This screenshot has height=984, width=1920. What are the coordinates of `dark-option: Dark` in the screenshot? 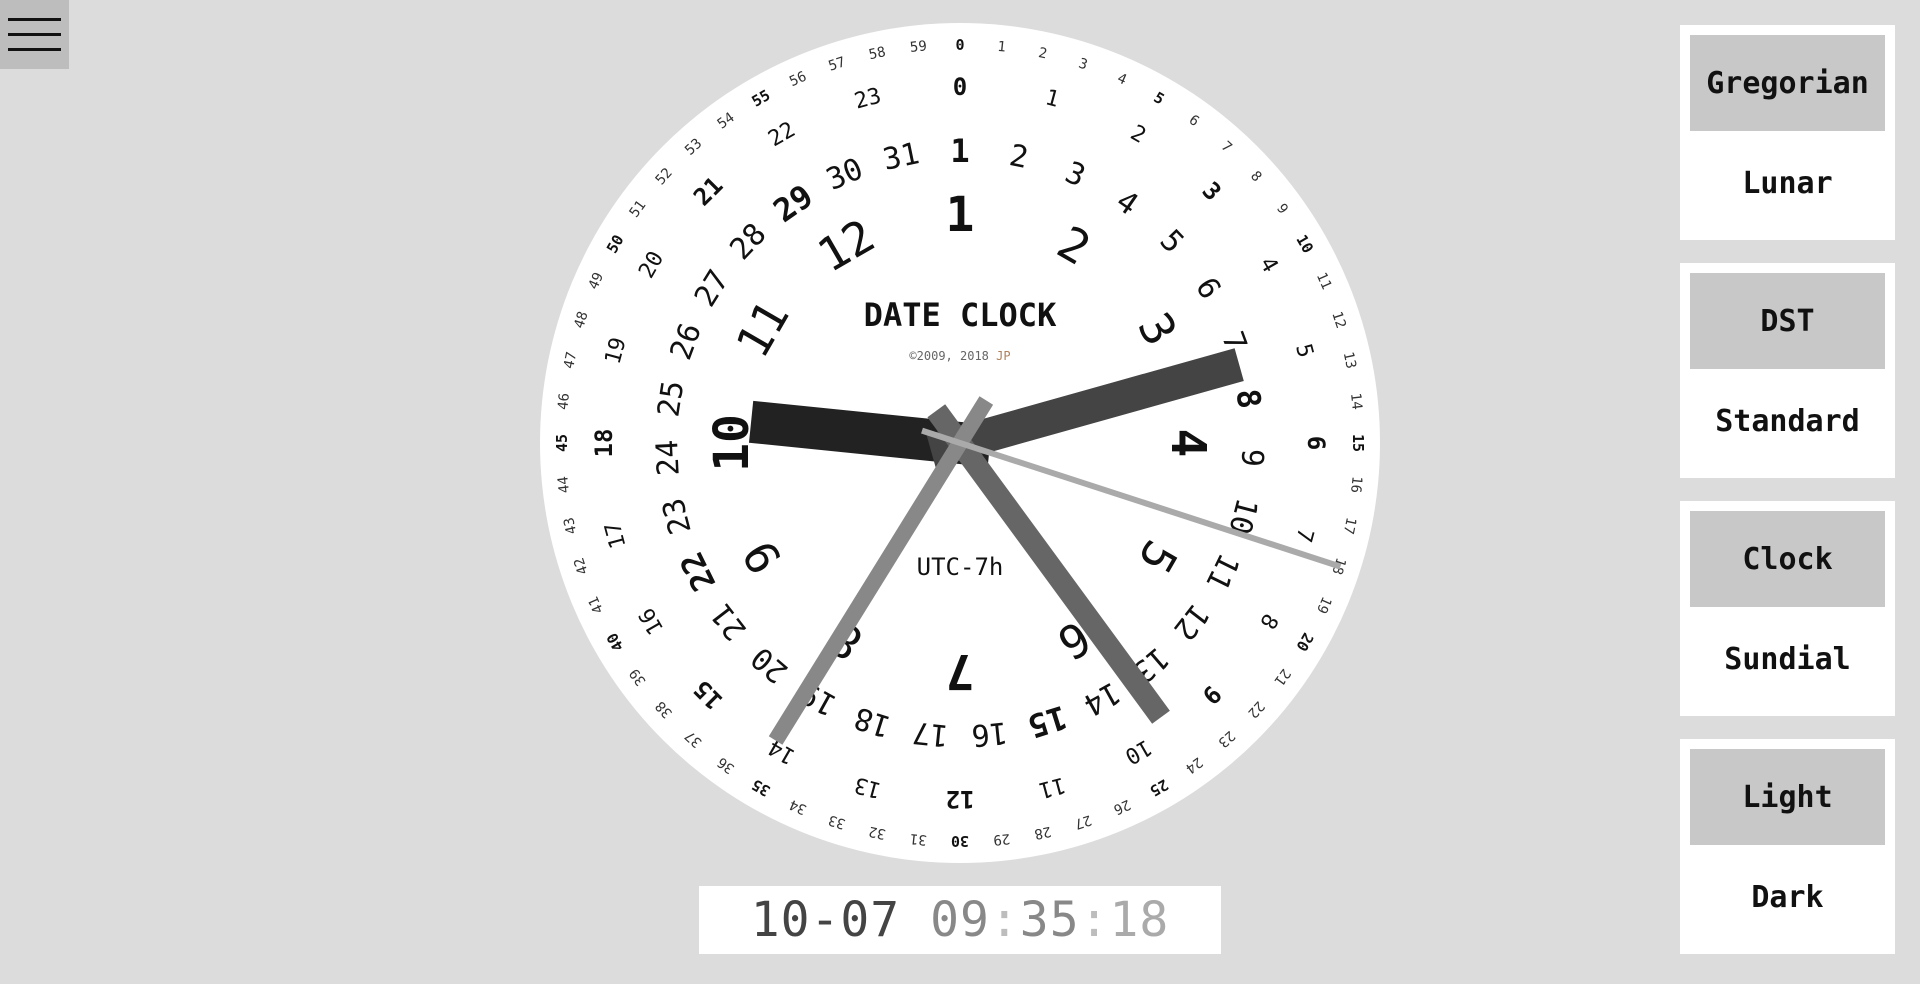 It's located at (1787, 897).